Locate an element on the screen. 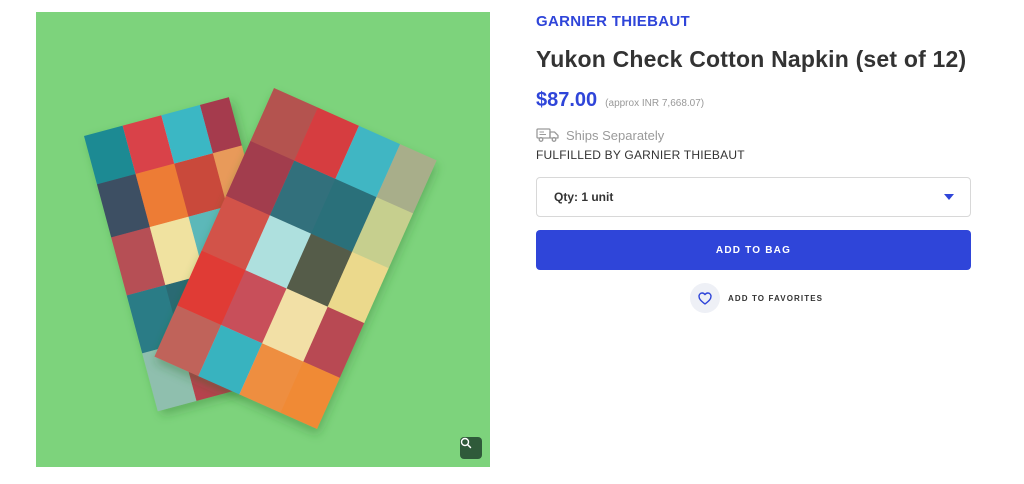 This screenshot has width=1024, height=484. ships-separately-text: Ships Separately is located at coordinates (615, 135).